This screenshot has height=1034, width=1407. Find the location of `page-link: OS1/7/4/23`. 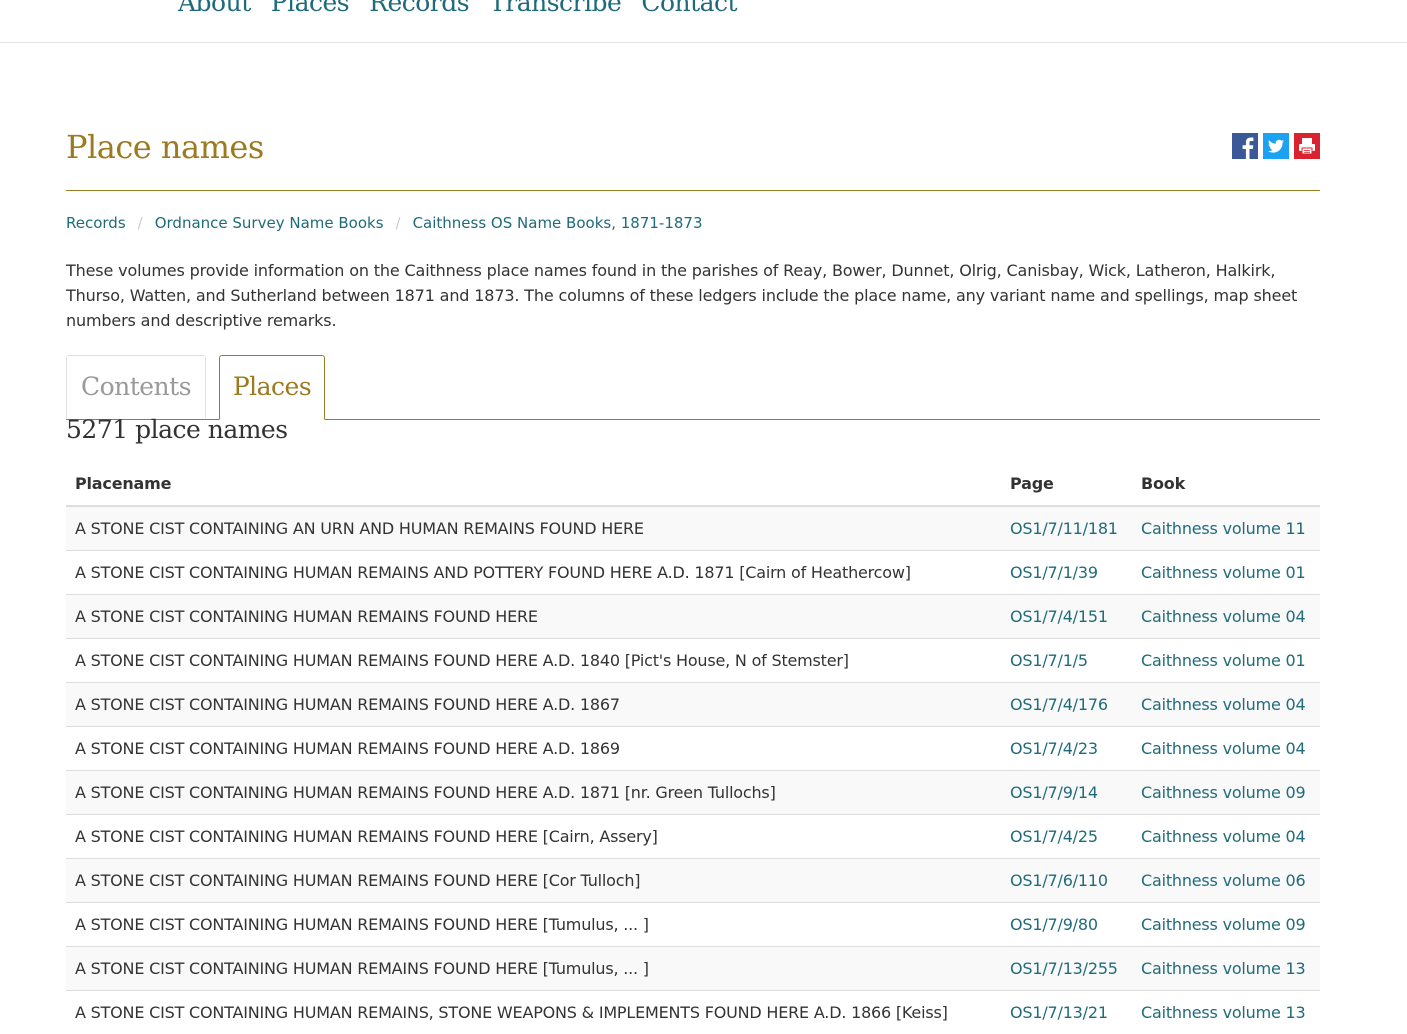

page-link: OS1/7/4/23 is located at coordinates (1054, 748).